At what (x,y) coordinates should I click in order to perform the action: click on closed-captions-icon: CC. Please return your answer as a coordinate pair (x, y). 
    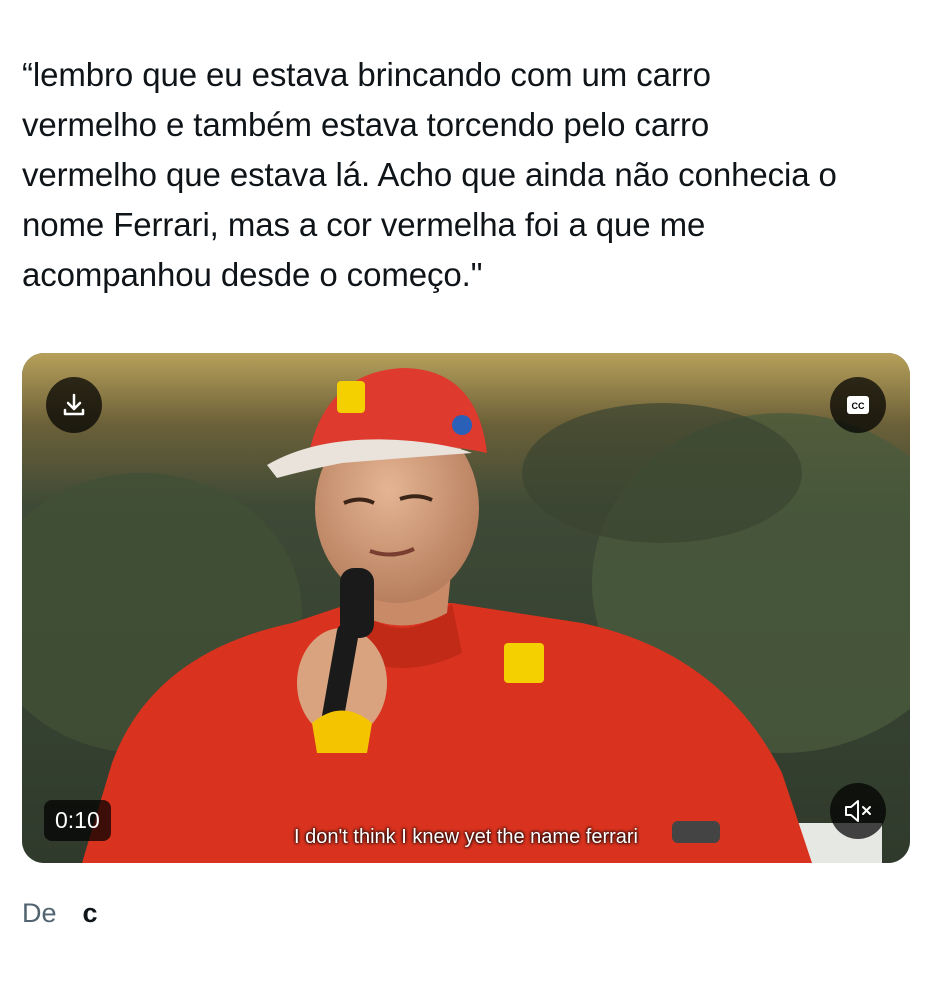
    Looking at the image, I should click on (858, 405).